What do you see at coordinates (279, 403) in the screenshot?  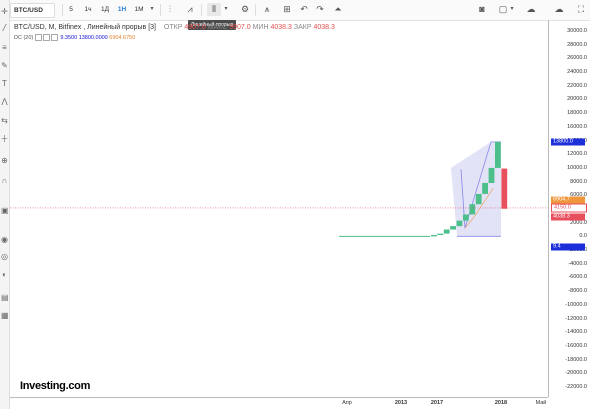 I see `time-axis: Апр 2013 2017 2018 Май` at bounding box center [279, 403].